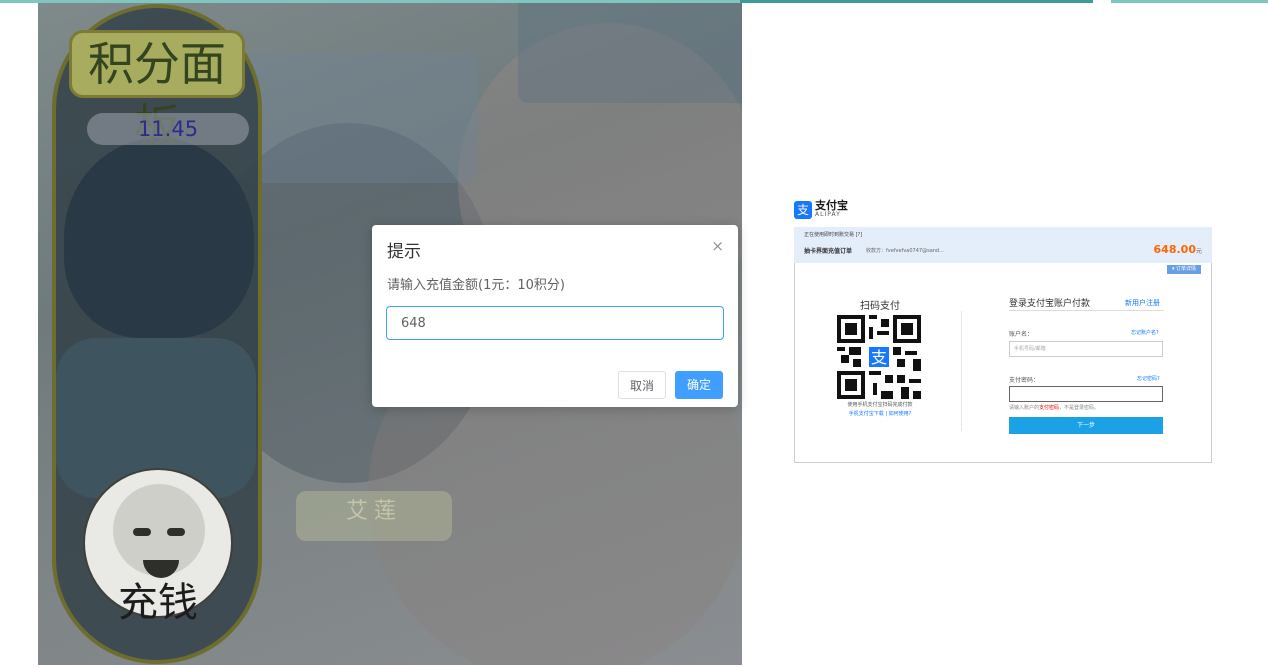 The height and width of the screenshot is (668, 1268). What do you see at coordinates (159, 238) in the screenshot?
I see `character-art` at bounding box center [159, 238].